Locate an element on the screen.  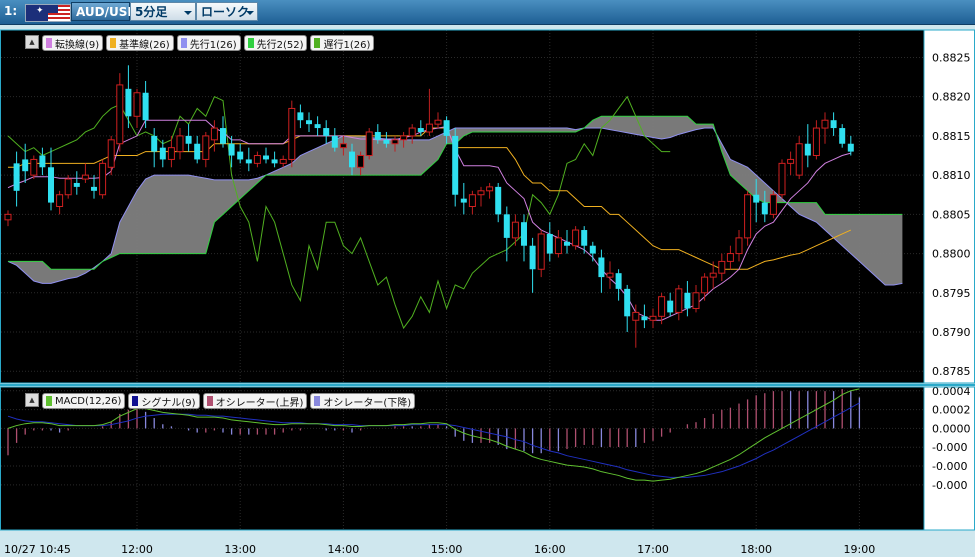
x-tick-label: 14:00 is located at coordinates (344, 549).